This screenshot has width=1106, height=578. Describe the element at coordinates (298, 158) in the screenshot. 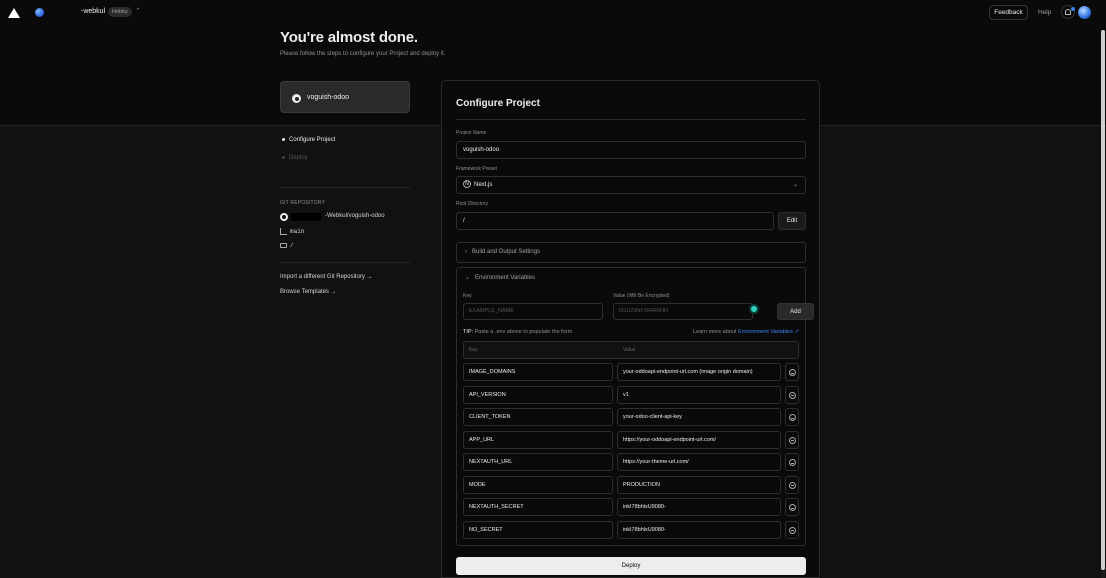

I see `step-label: Deploy` at that location.